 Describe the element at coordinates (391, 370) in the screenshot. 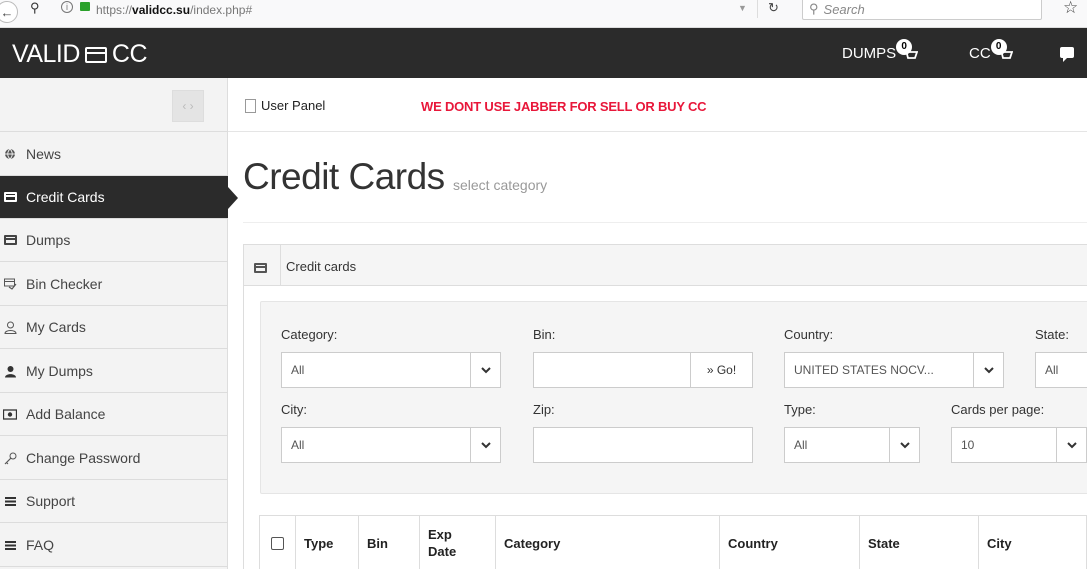

I see `category-select: All` at that location.